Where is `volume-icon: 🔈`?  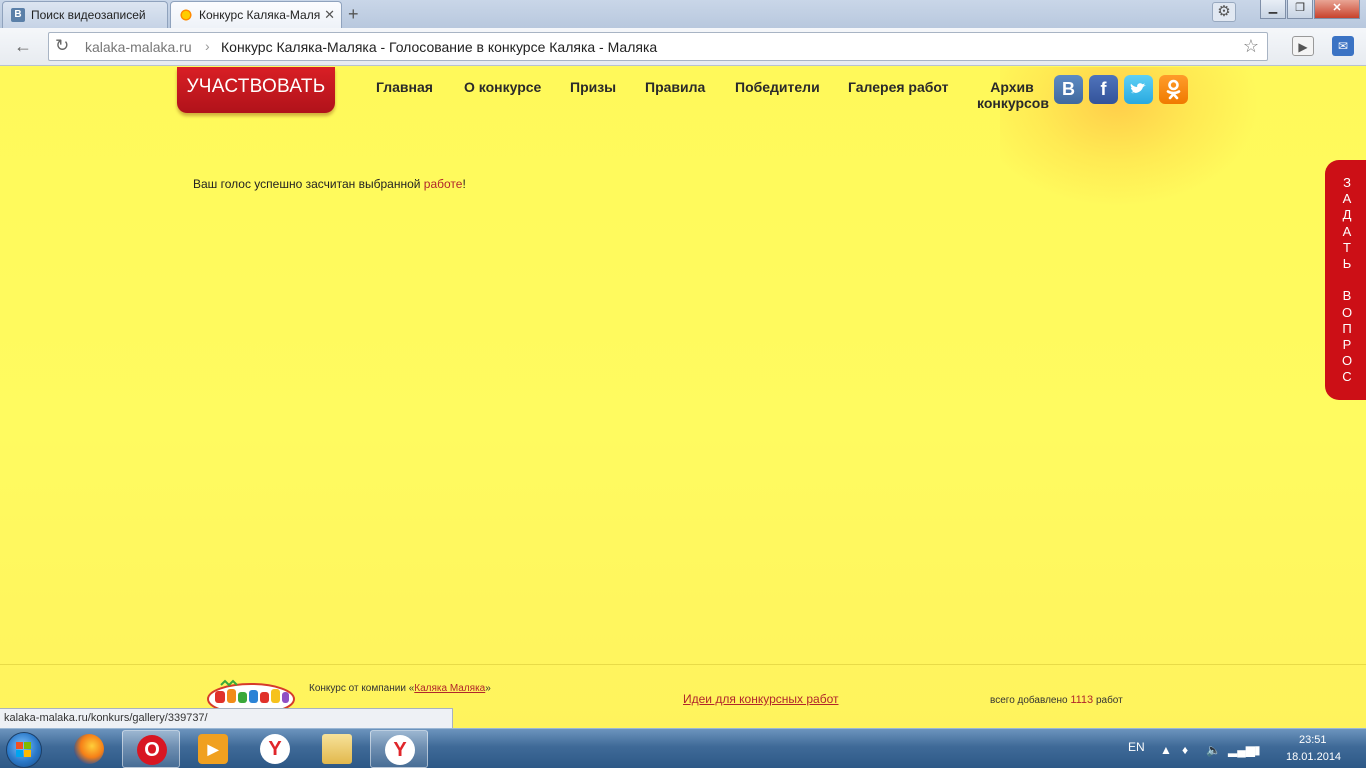 volume-icon: 🔈 is located at coordinates (1213, 750).